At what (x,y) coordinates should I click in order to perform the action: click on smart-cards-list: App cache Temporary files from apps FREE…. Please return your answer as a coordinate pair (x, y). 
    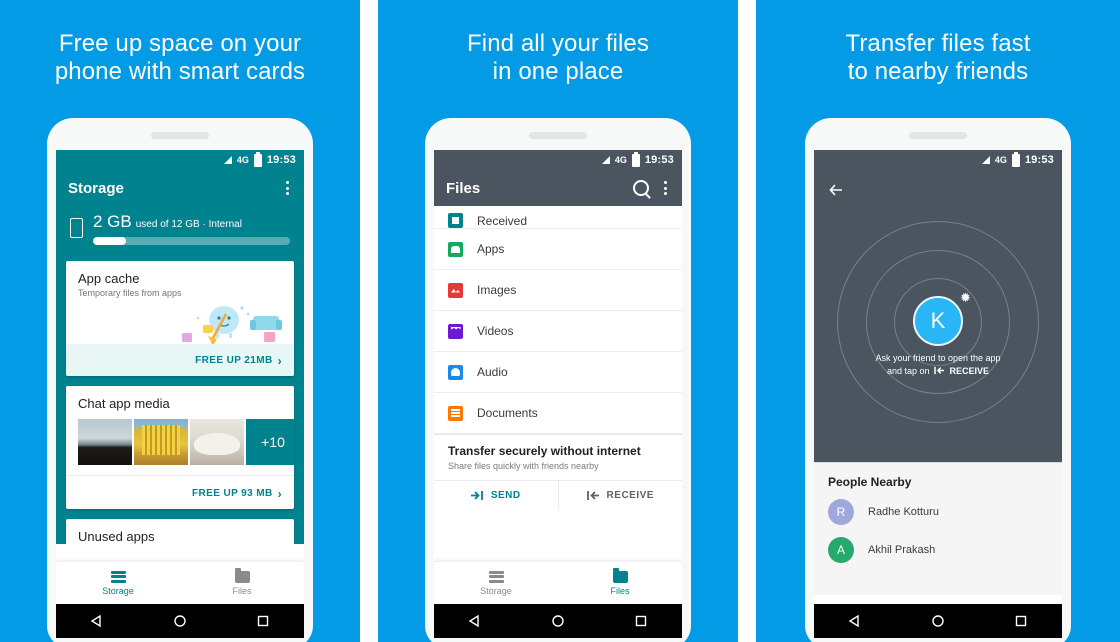
    Looking at the image, I should click on (180, 402).